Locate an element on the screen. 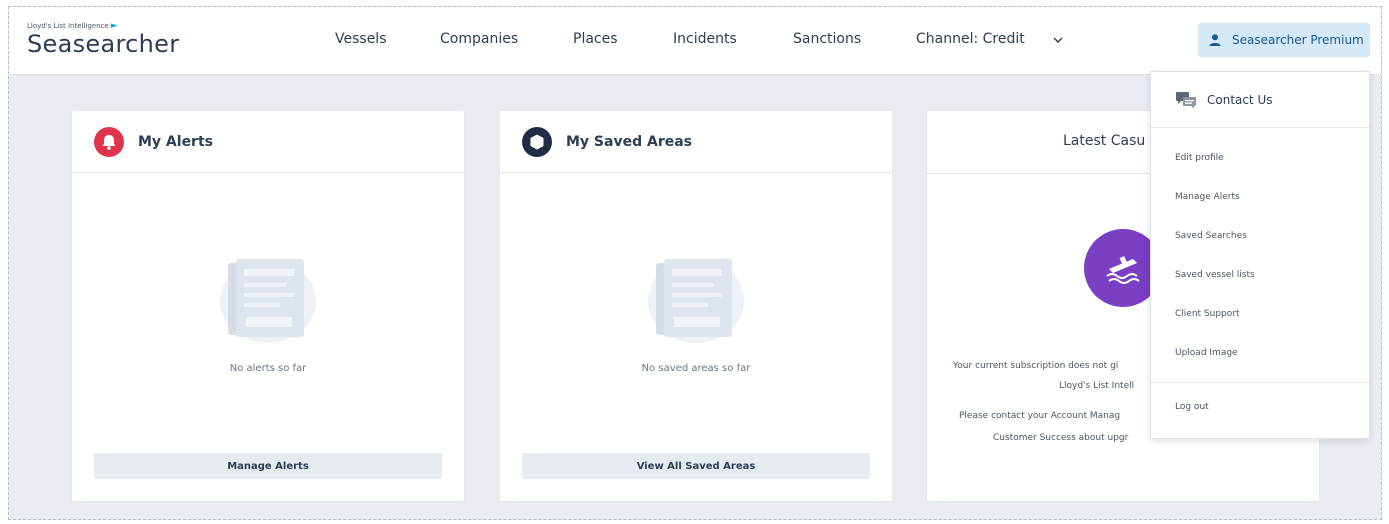 Image resolution: width=1389 pixels, height=524 pixels. alerts-card-header: My Alerts is located at coordinates (268, 142).